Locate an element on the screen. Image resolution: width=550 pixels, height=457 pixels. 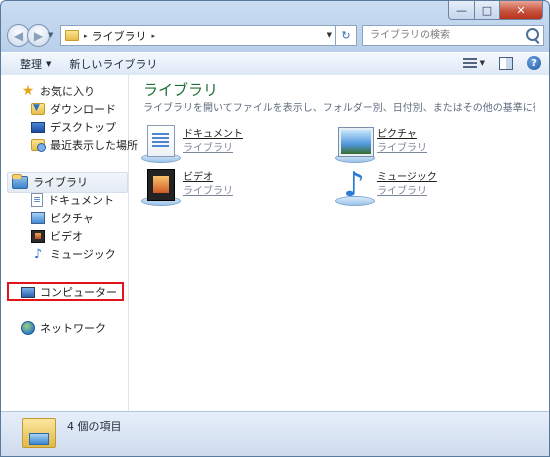
library-tile-pictures: ピクチャ ライブラリ is located at coordinates (421, 145).